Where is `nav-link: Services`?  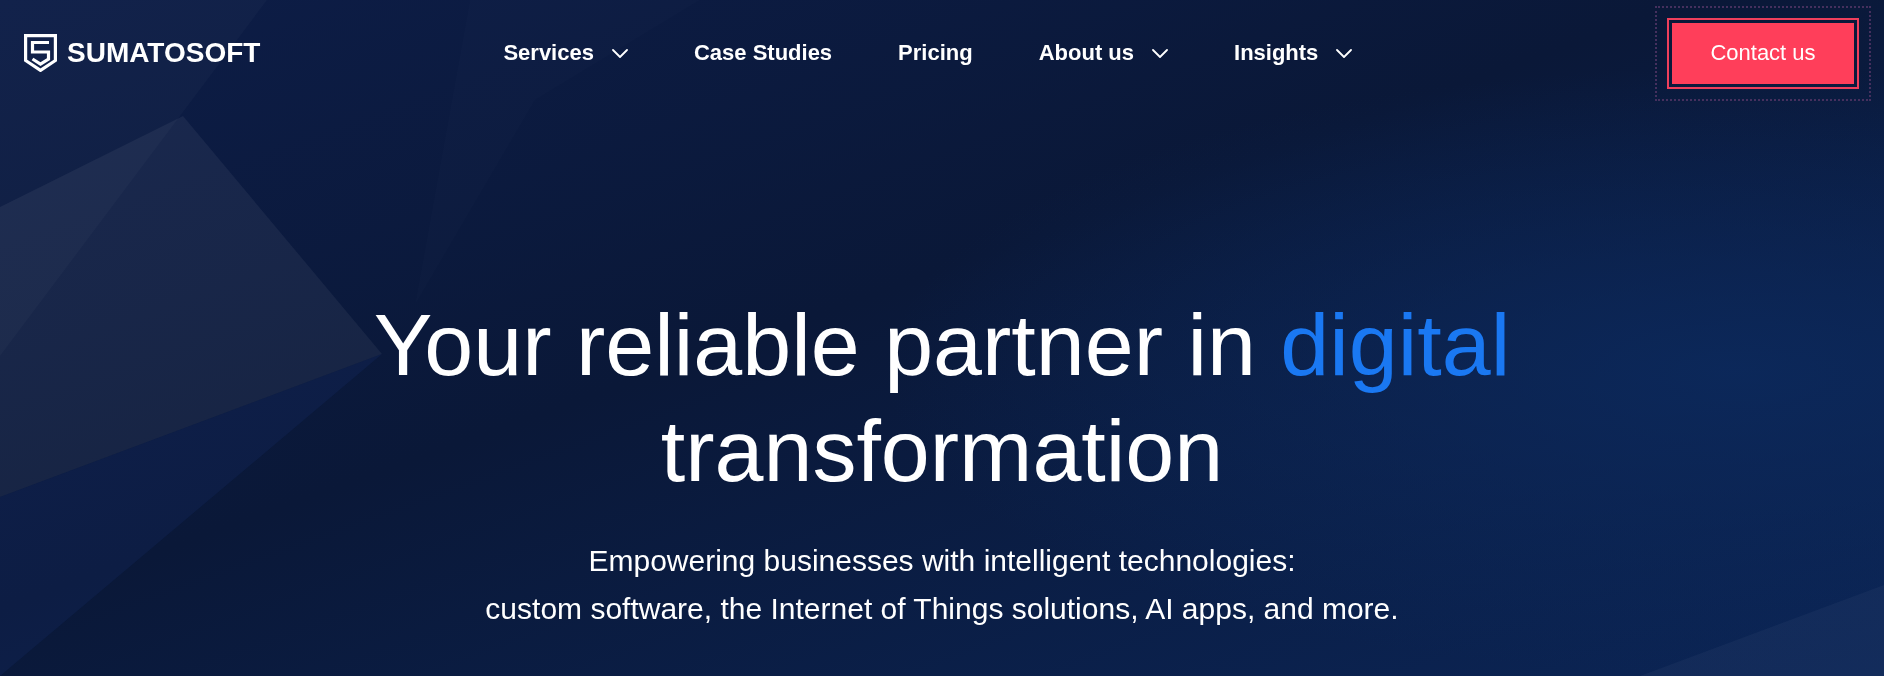 nav-link: Services is located at coordinates (565, 53).